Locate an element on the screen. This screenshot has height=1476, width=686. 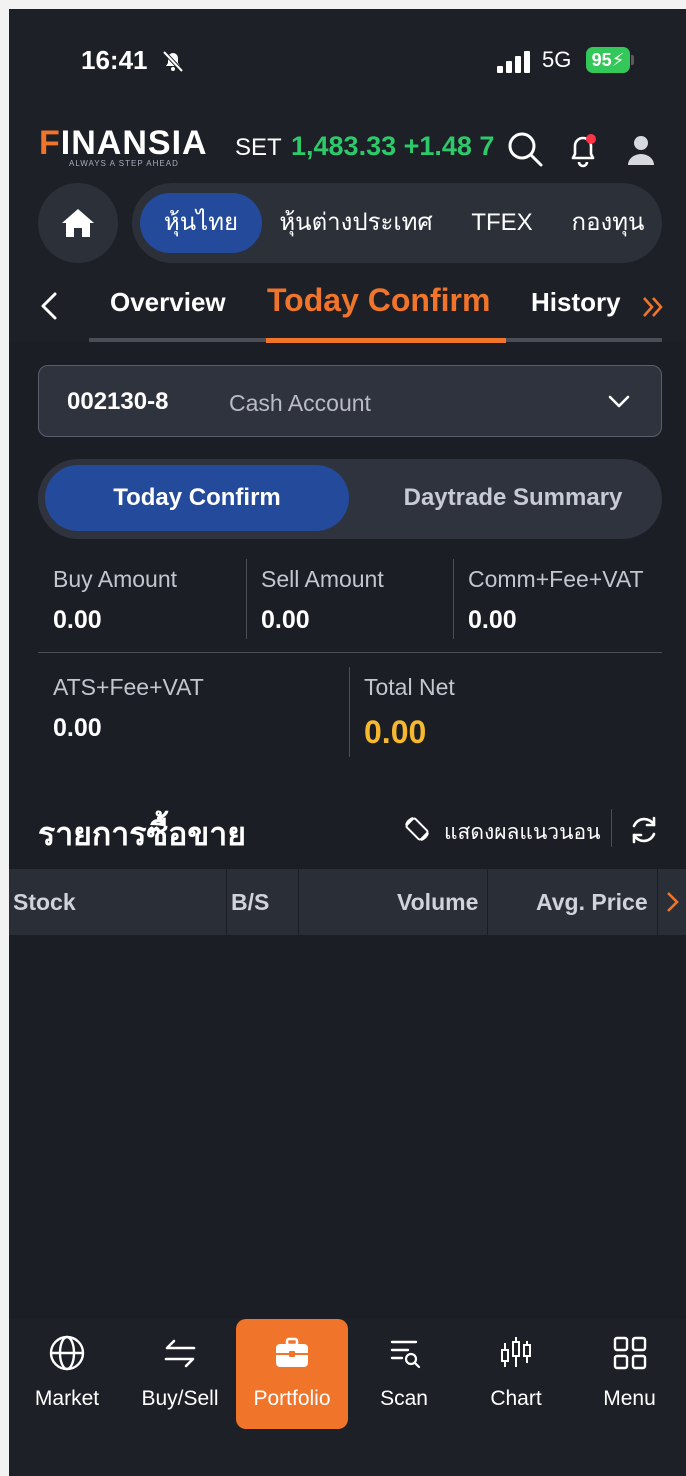
buy-amount-label: Buy Amount is located at coordinates (115, 579).